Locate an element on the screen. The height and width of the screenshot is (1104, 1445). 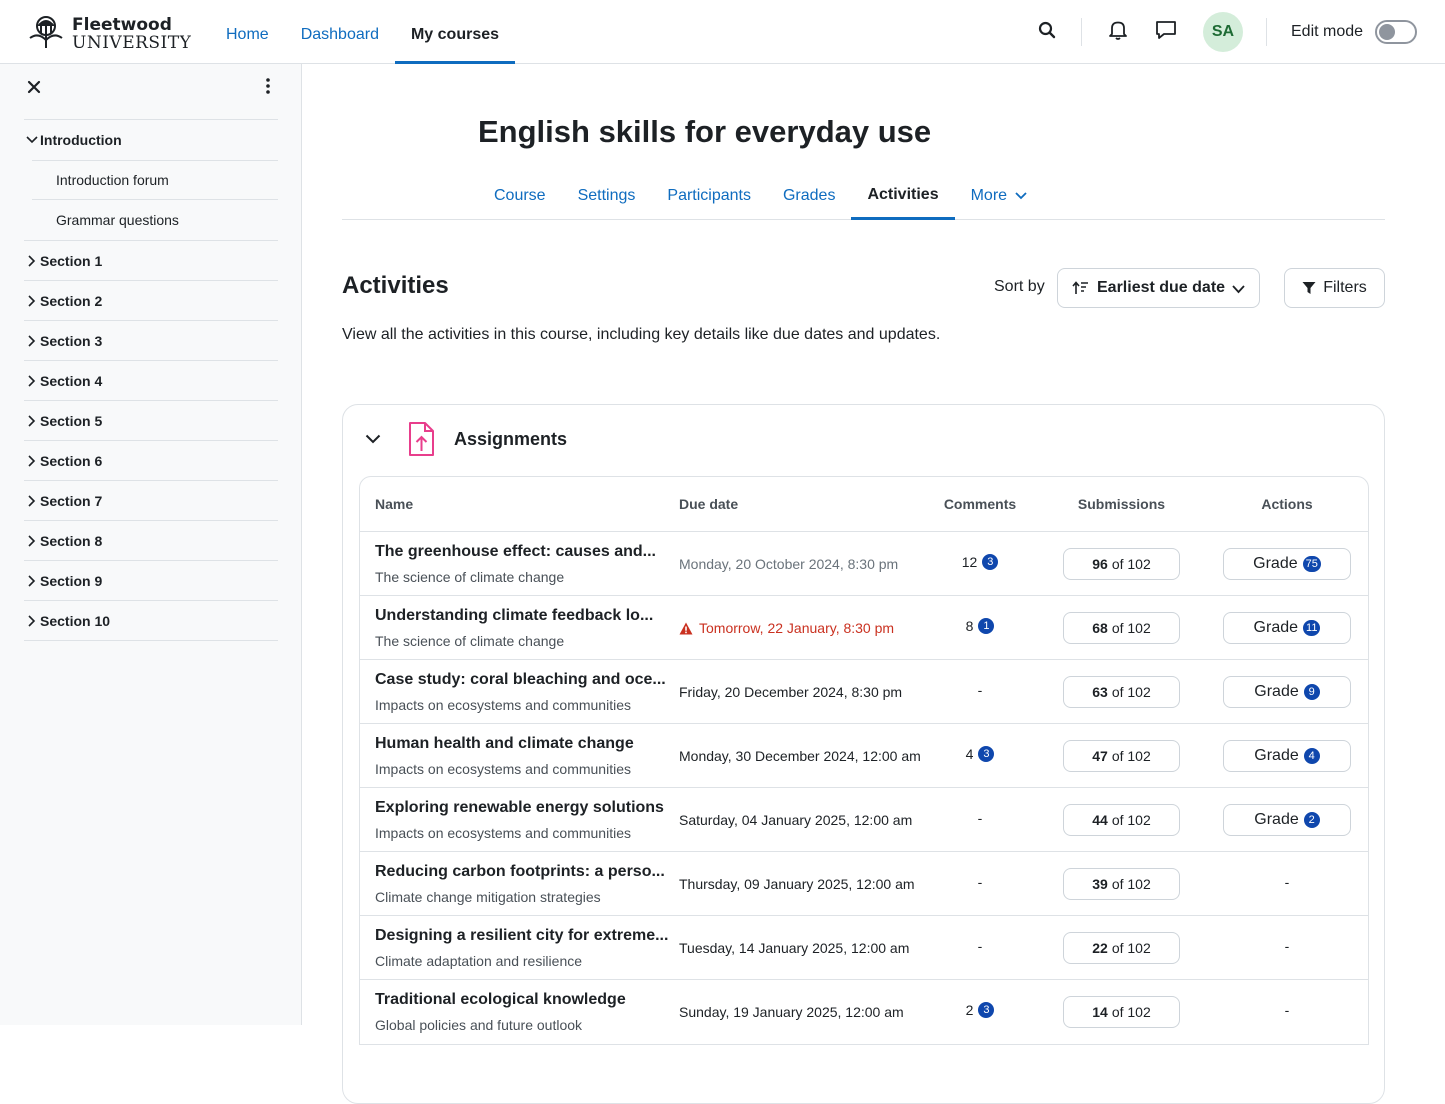
column-name: Name is located at coordinates (394, 504).